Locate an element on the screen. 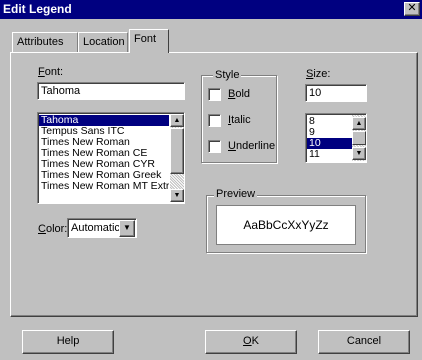 This screenshot has height=360, width=422. ok-button-rest: K is located at coordinates (255, 341).